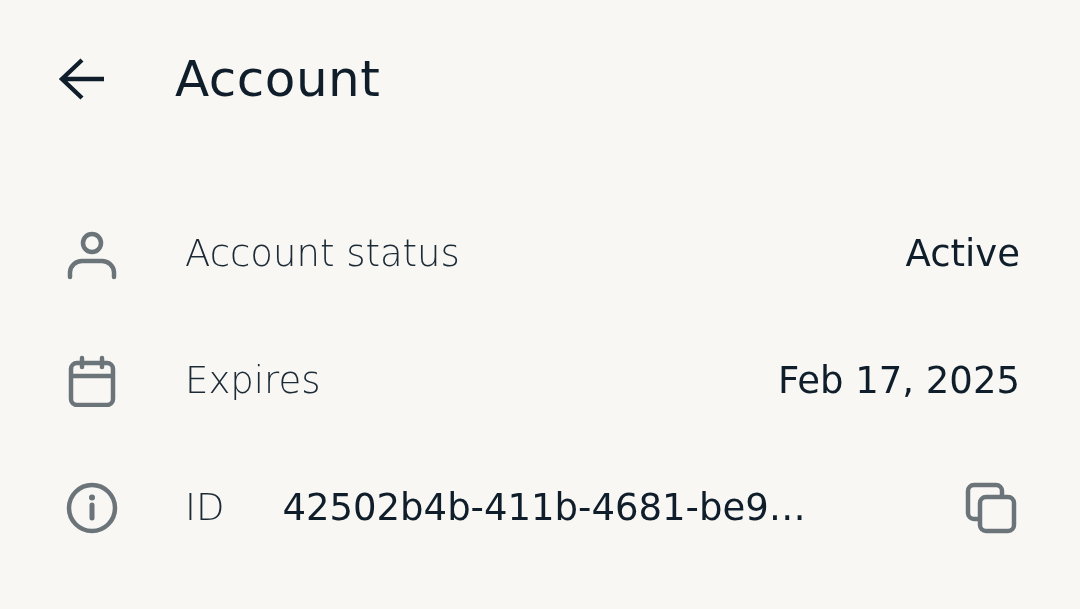 This screenshot has width=1080, height=609. I want to click on date-value: Feb 17, 2025, so click(898, 380).